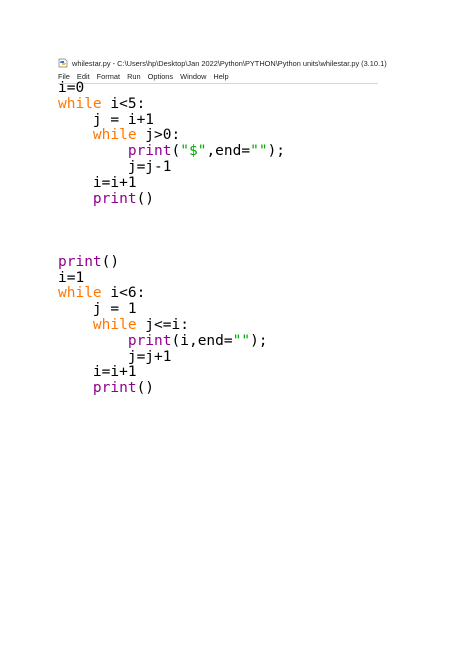 Image resolution: width=474 pixels, height=670 pixels. I want to click on code-token: i<6:, so click(123, 293).